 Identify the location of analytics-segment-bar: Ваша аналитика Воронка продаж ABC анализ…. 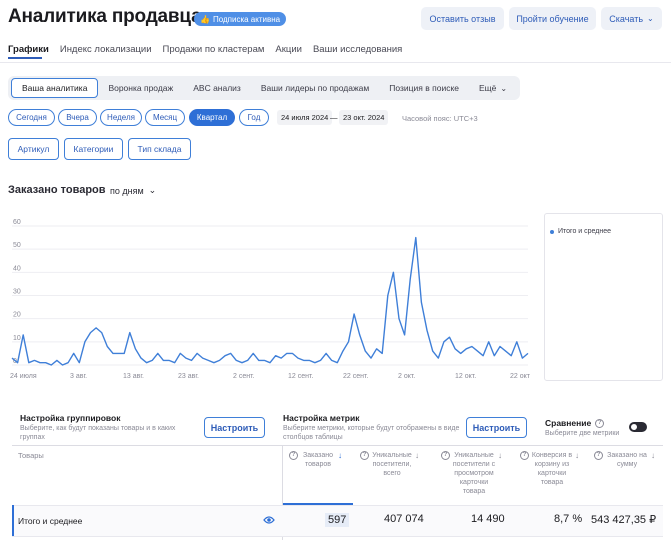
(264, 88).